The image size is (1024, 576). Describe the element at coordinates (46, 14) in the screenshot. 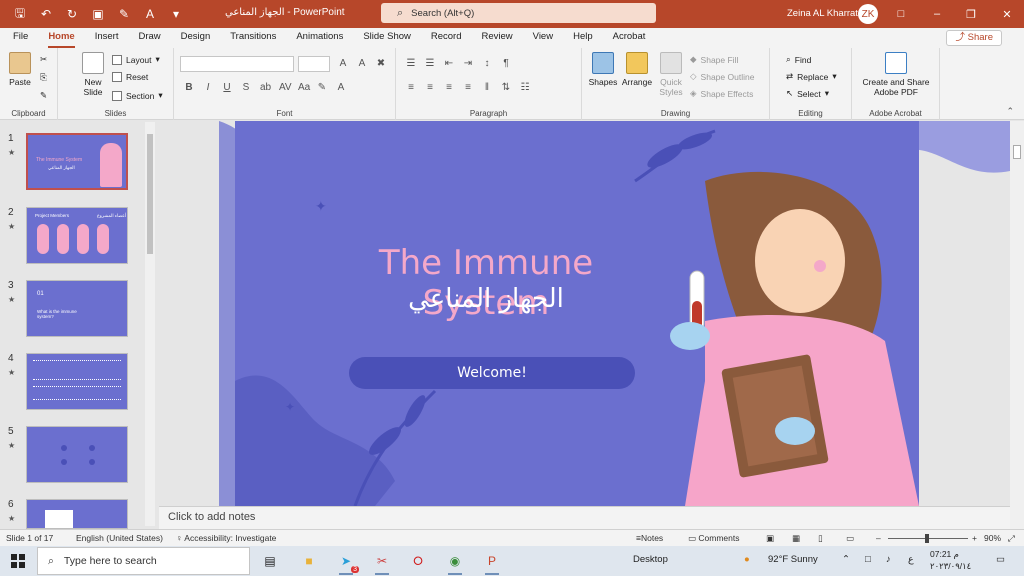

I see `undo-icon: ↶` at that location.